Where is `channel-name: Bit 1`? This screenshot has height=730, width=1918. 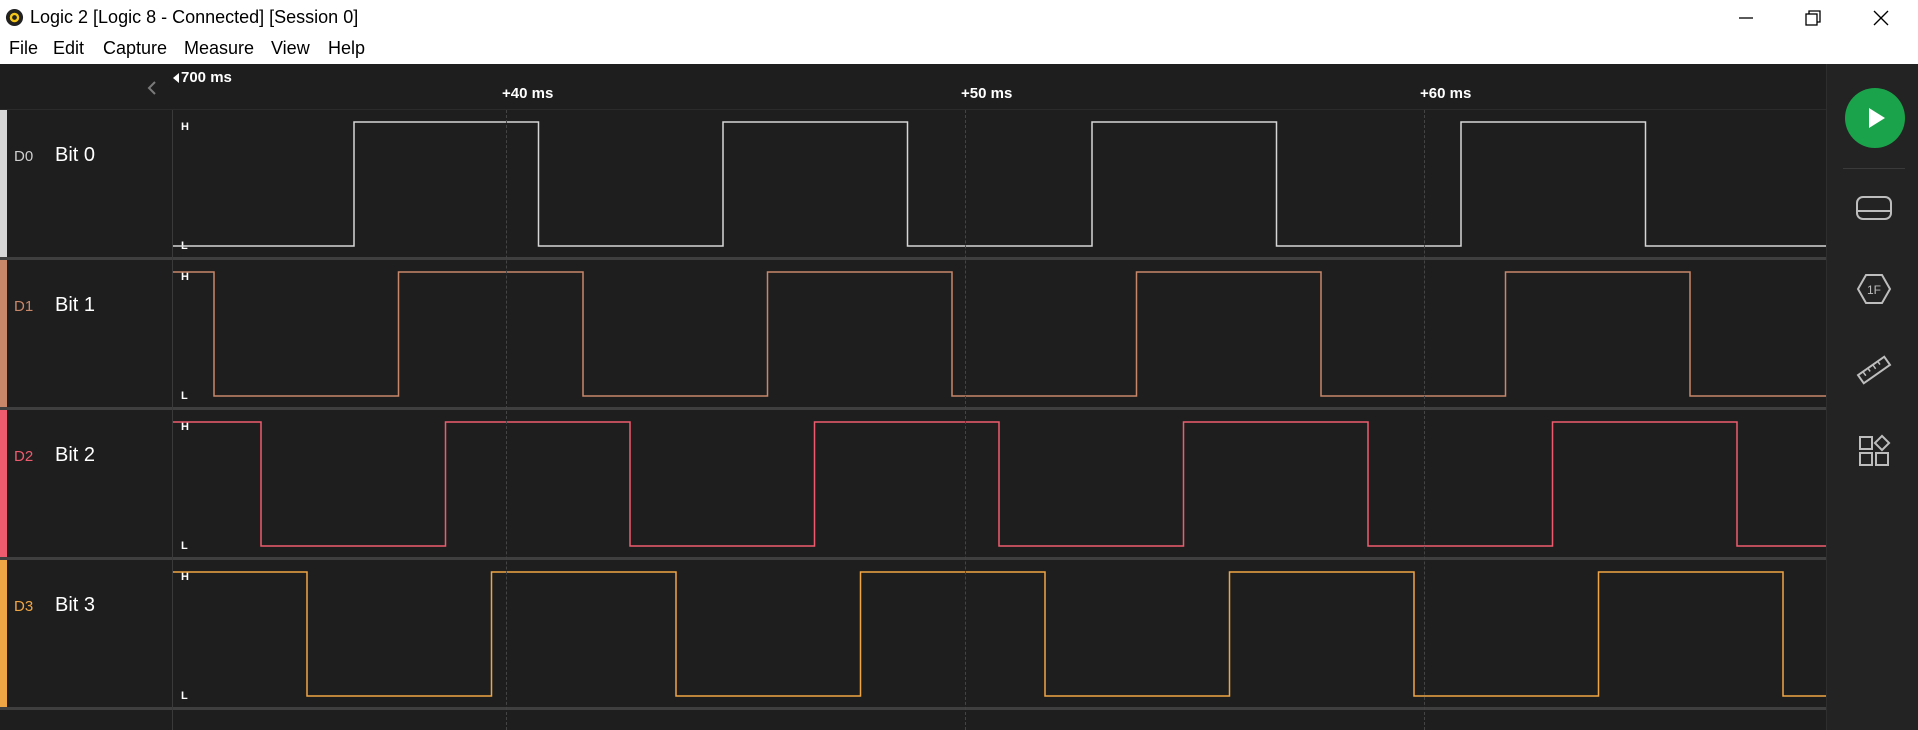
channel-name: Bit 1 is located at coordinates (75, 305).